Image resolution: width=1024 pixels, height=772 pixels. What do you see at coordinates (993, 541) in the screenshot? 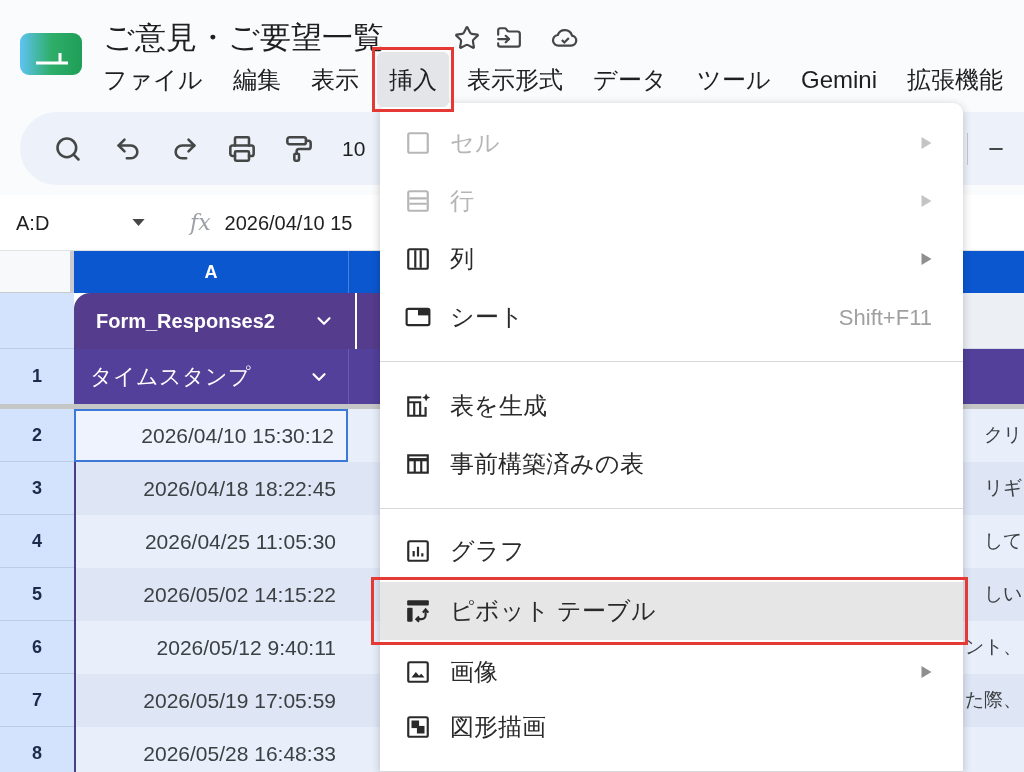
I see `table-cell: して` at bounding box center [993, 541].